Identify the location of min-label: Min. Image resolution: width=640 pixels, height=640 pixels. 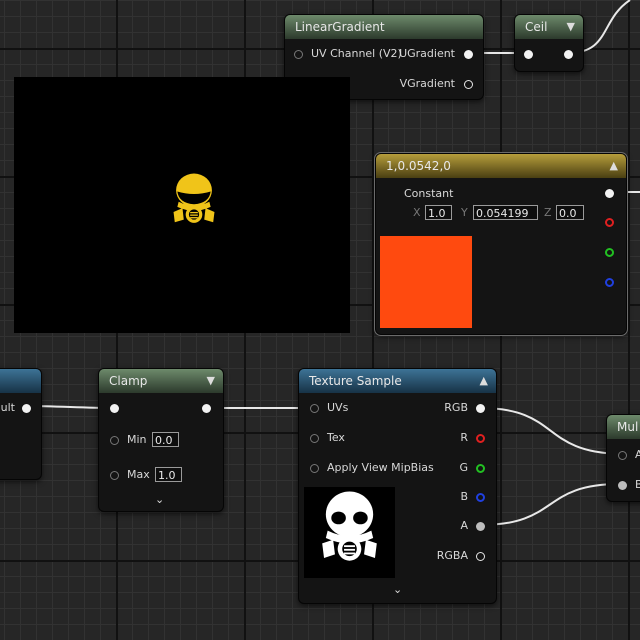
(137, 439).